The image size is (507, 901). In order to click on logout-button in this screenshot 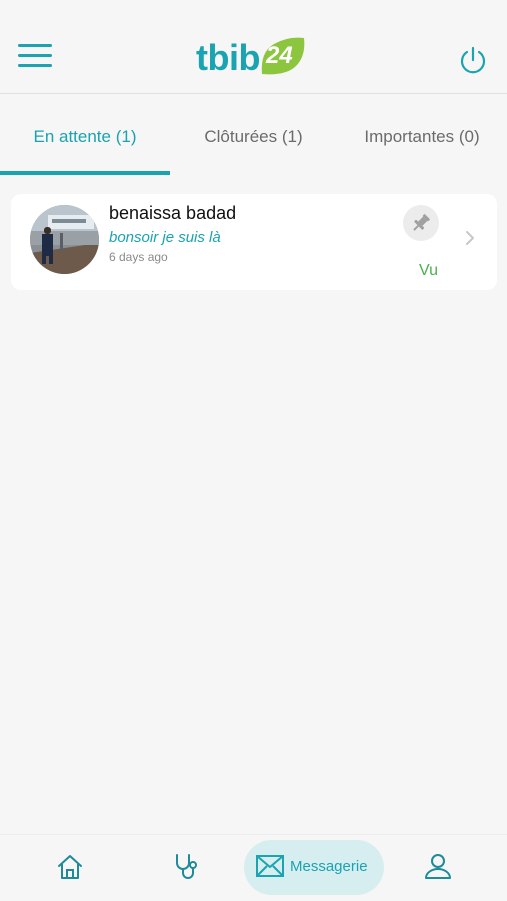, I will do `click(473, 60)`.